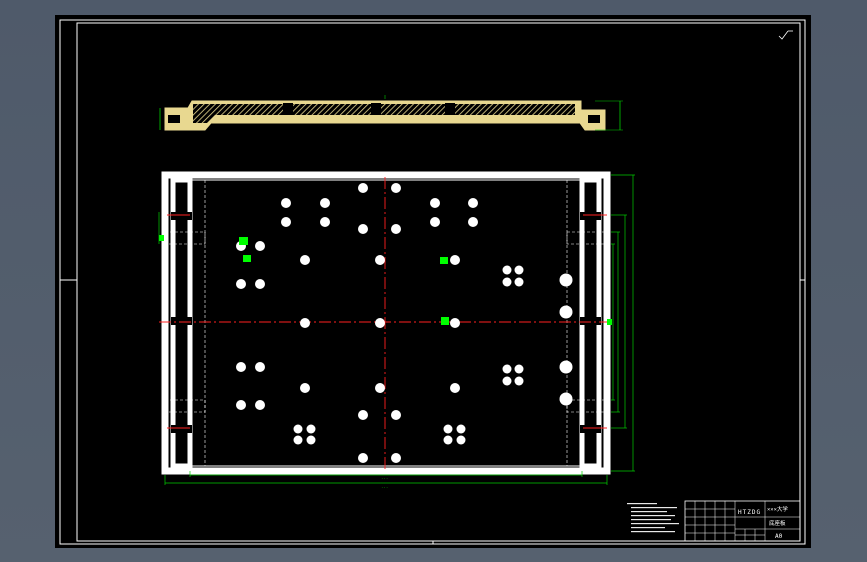 The image size is (867, 562). What do you see at coordinates (777, 509) in the screenshot?
I see `school-name: ×××大学` at bounding box center [777, 509].